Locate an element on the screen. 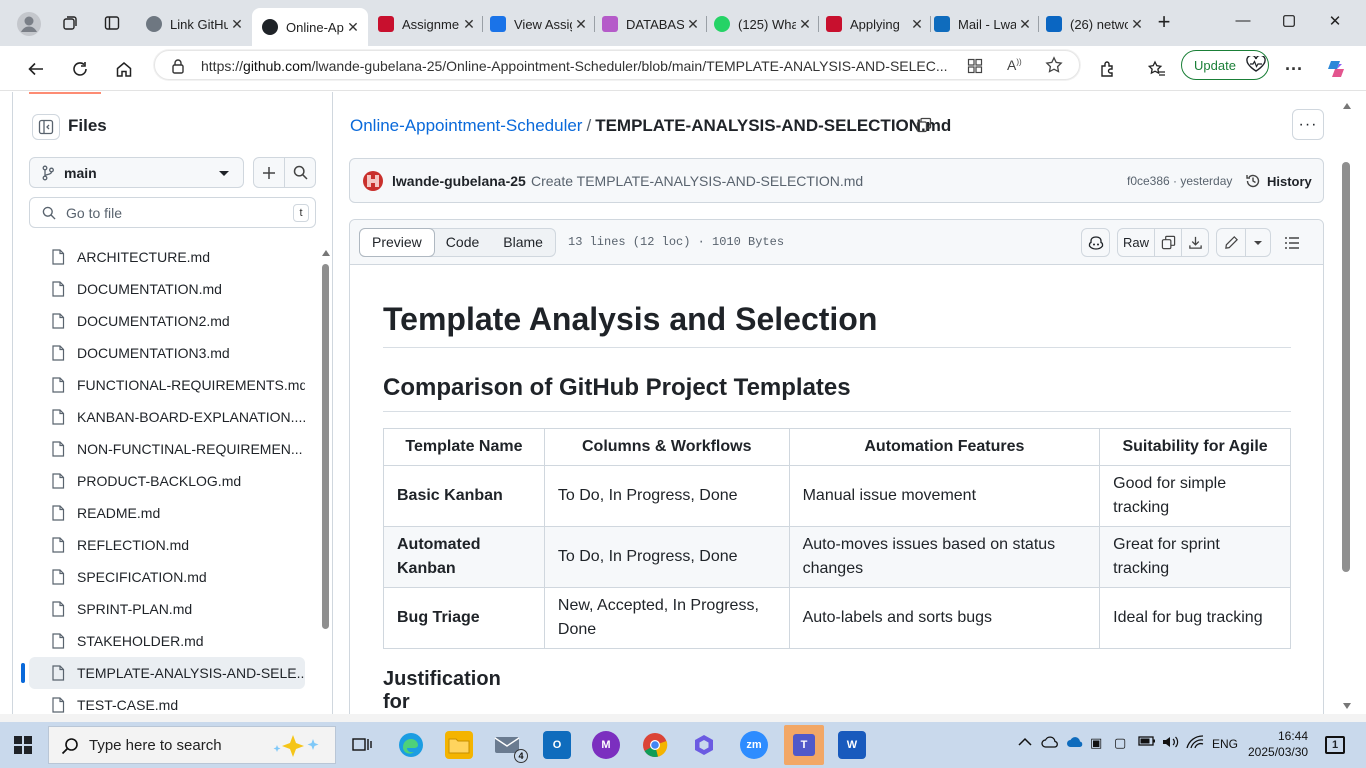 This screenshot has height=768, width=1366. browser-tab: Applying ✕ is located at coordinates (874, 24).